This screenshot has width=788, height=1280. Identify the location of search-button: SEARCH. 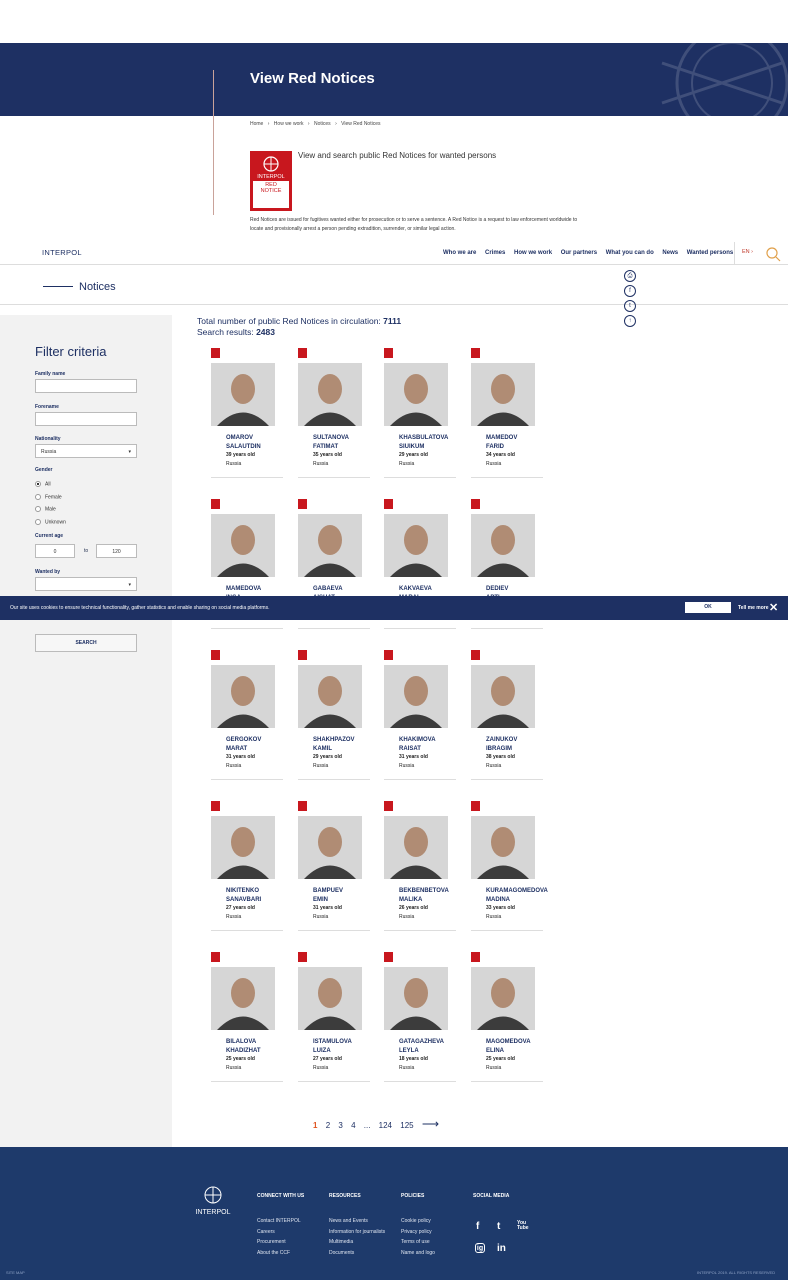
(86, 643).